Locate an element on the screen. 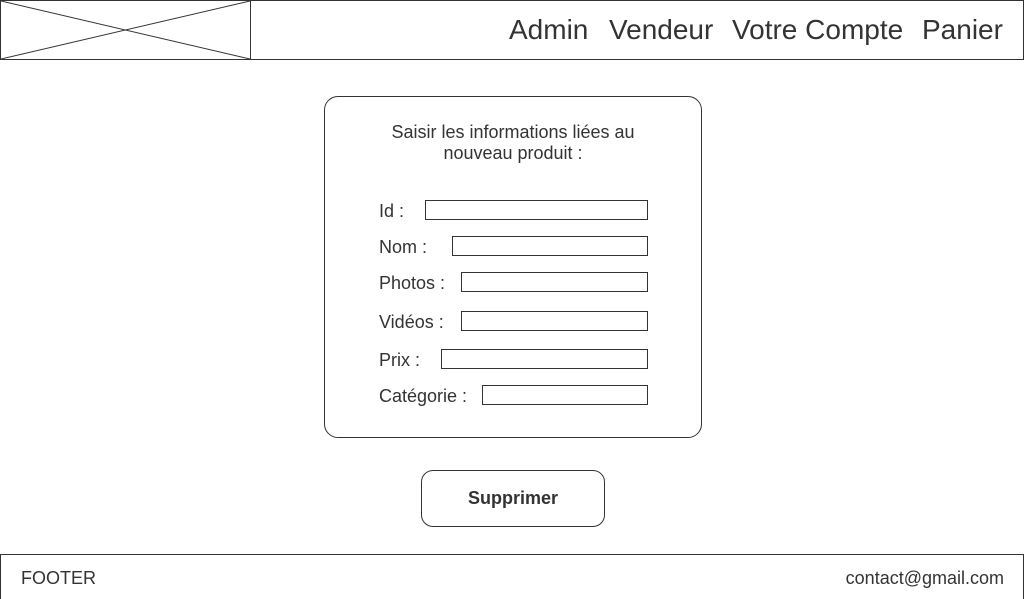 This screenshot has height=599, width=1024. videos-label: Vidéos : is located at coordinates (411, 322).